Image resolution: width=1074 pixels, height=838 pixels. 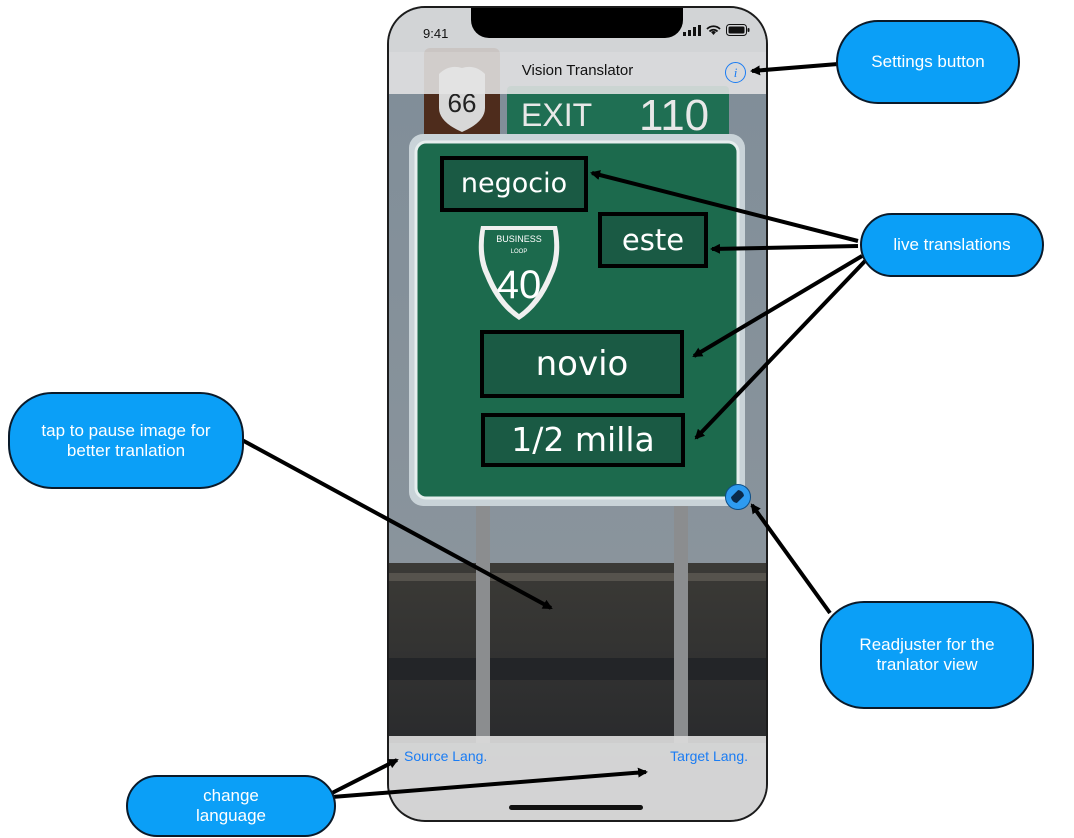 What do you see at coordinates (927, 655) in the screenshot?
I see `callout-readjuster: Readjuster for the tranlator view` at bounding box center [927, 655].